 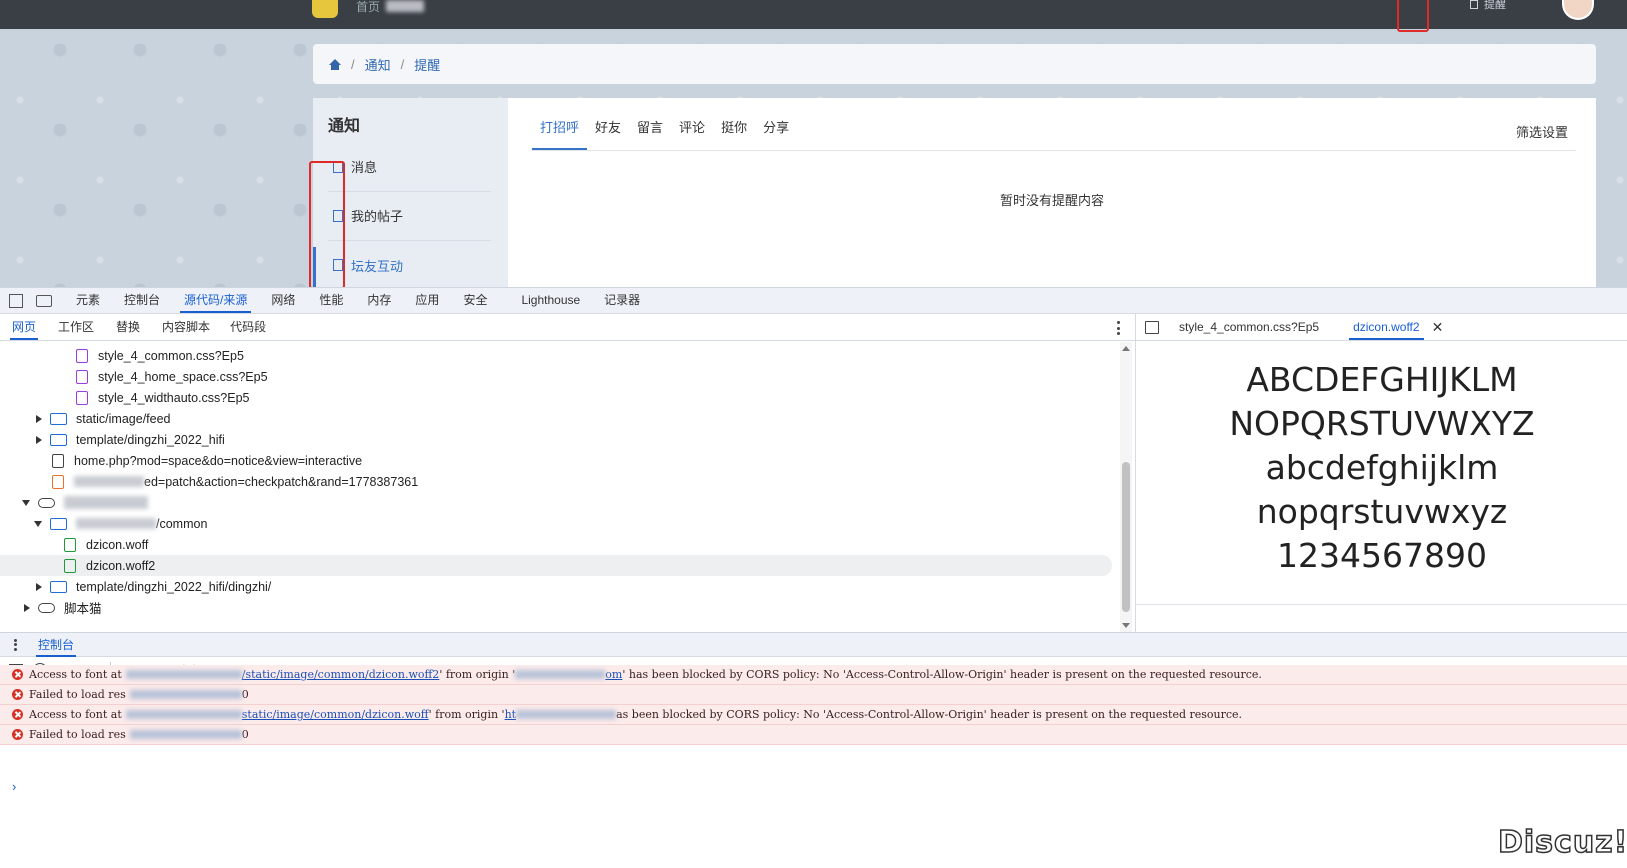 I want to click on filter-settings-link: 筛选设置, so click(x=1542, y=131).